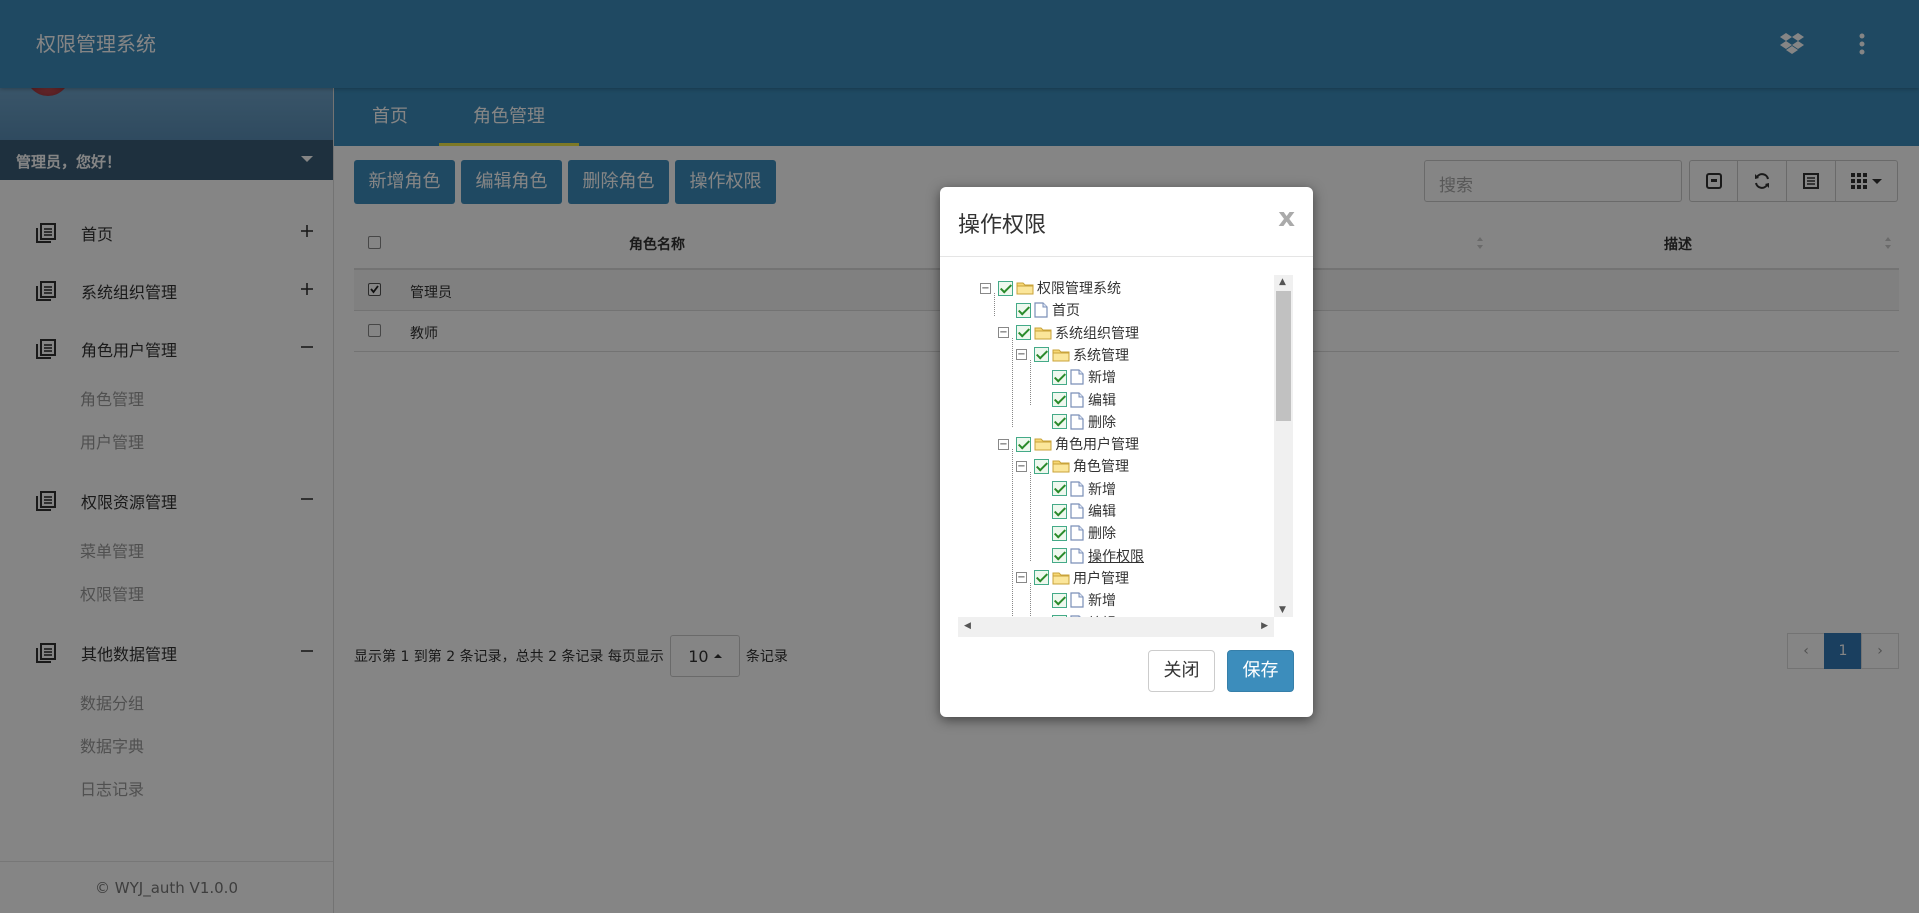  What do you see at coordinates (1072, 578) in the screenshot?
I see `tree-node: − 用户管理` at bounding box center [1072, 578].